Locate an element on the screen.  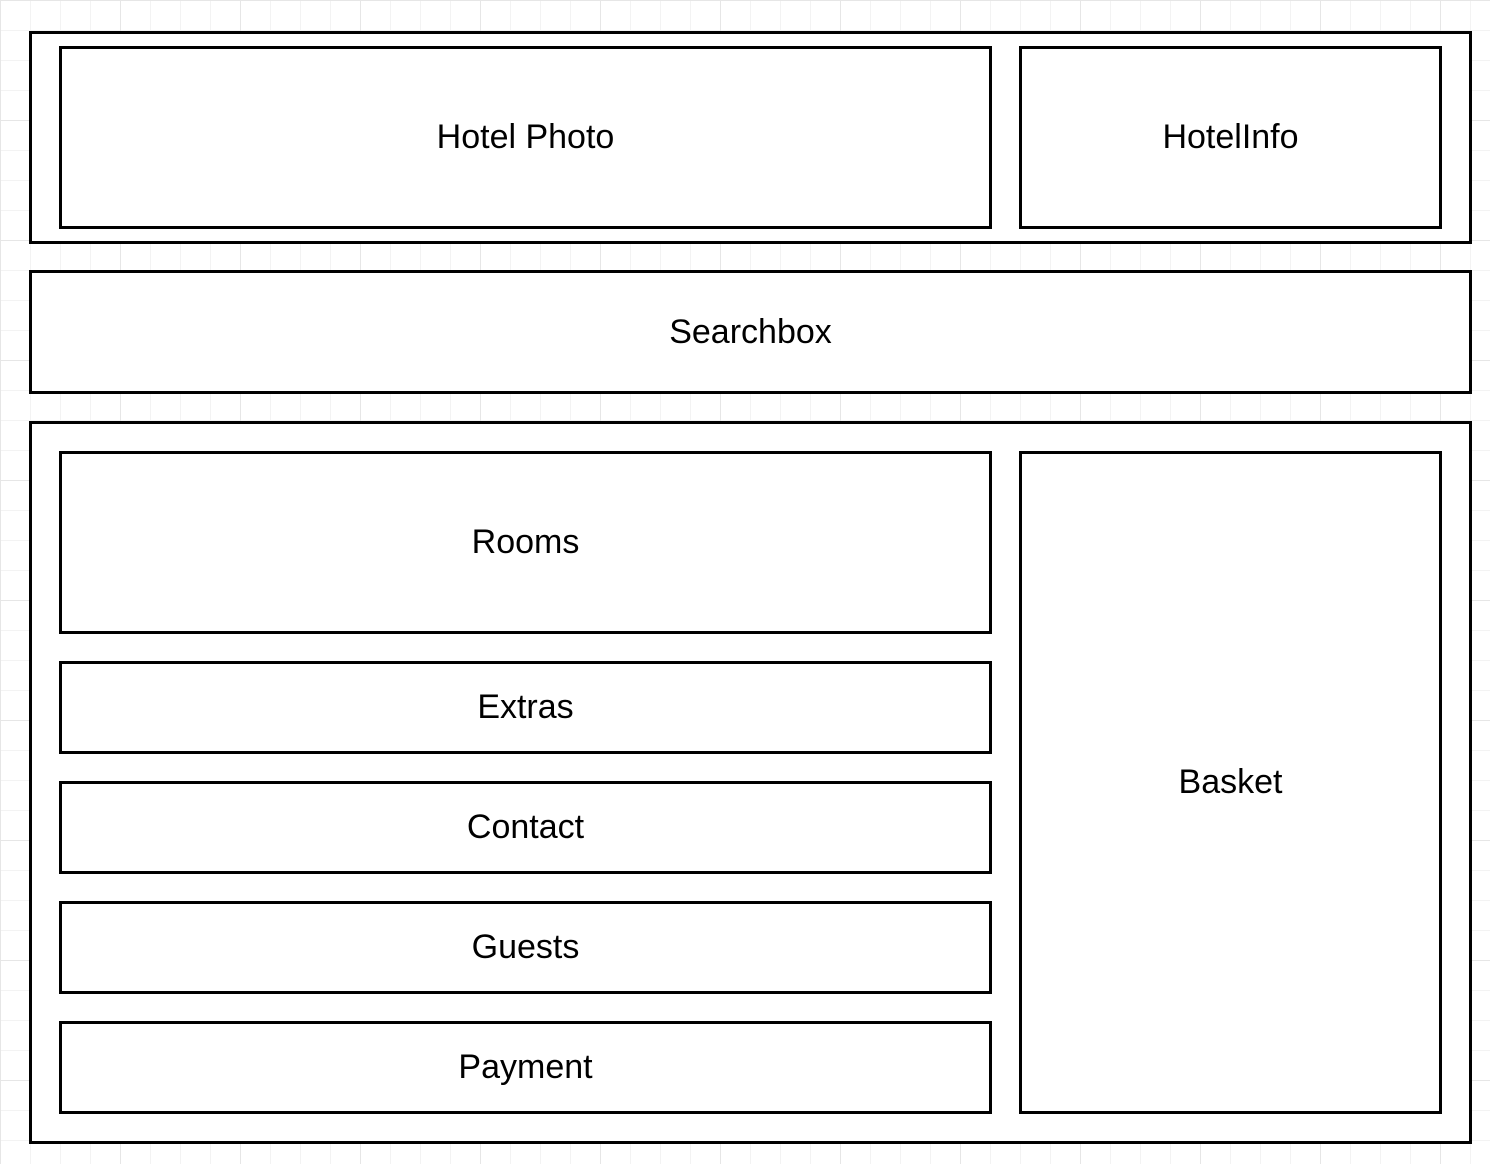
extras-box: Extras is located at coordinates (525, 707).